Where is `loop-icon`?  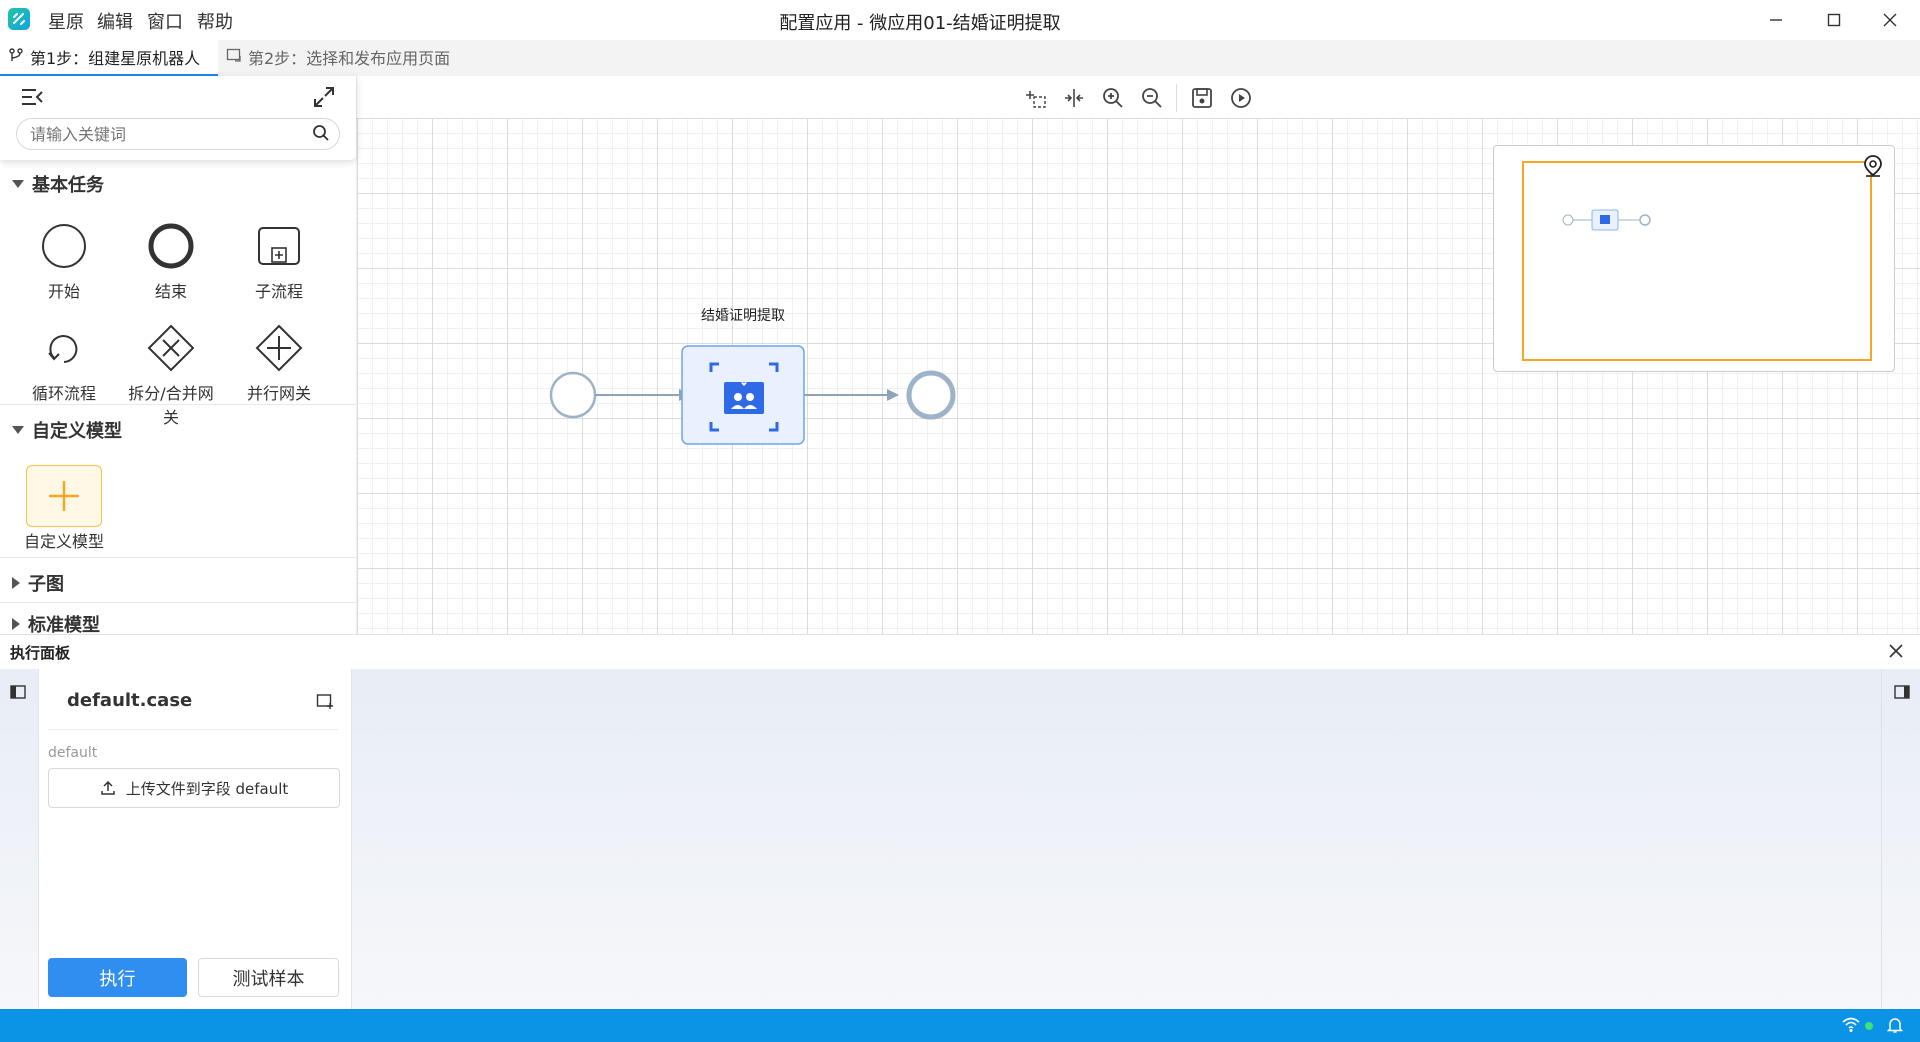
loop-icon is located at coordinates (63, 349).